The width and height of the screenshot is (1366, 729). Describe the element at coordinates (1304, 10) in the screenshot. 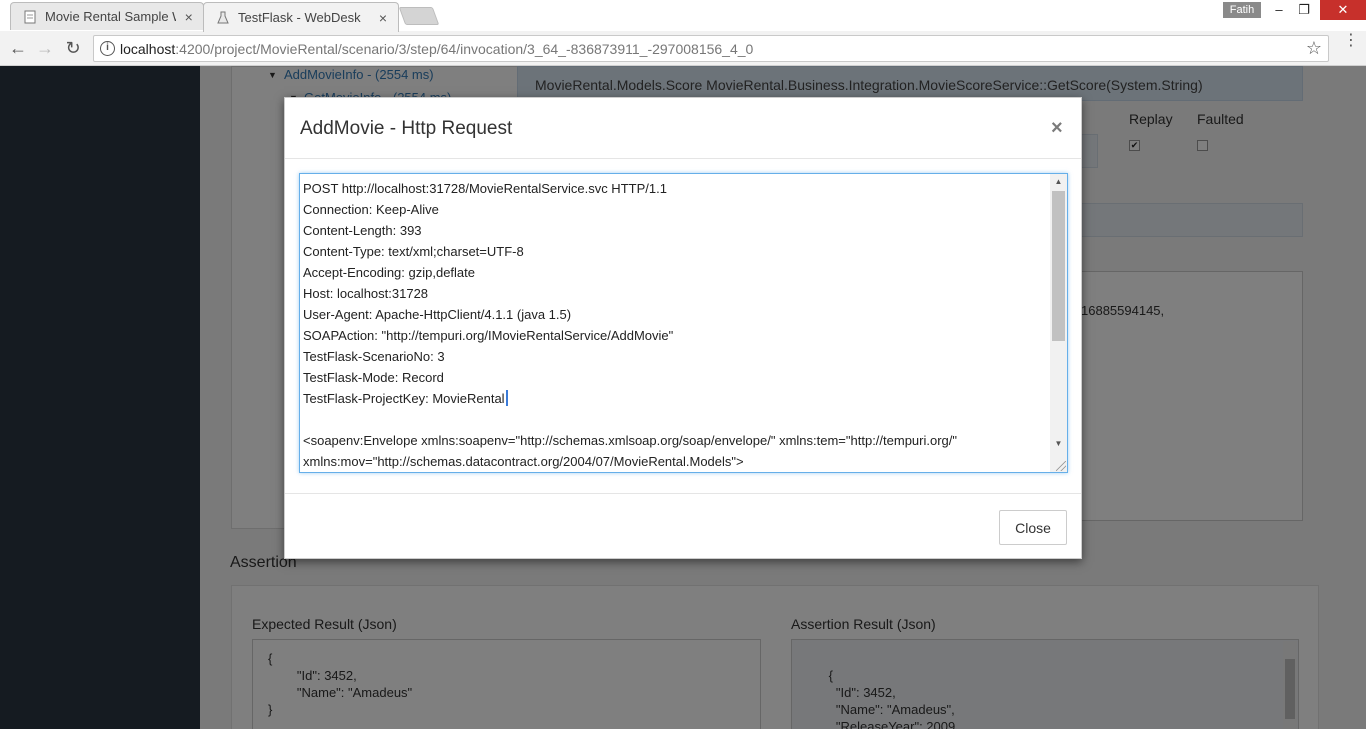

I see `restore-icon: ❐` at that location.